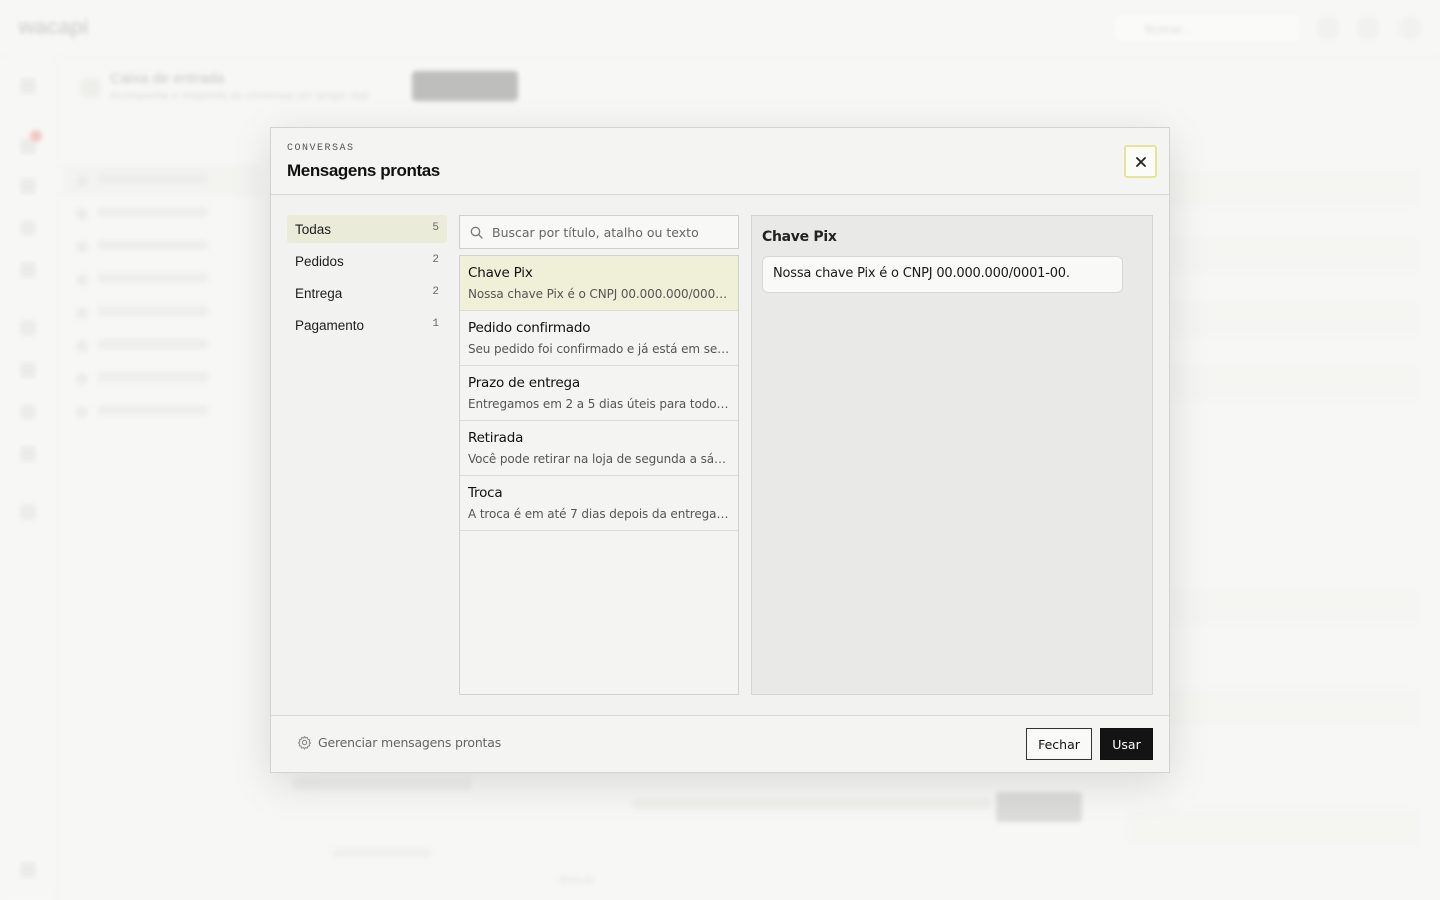 This screenshot has width=1440, height=900. I want to click on category-count: 1, so click(435, 324).